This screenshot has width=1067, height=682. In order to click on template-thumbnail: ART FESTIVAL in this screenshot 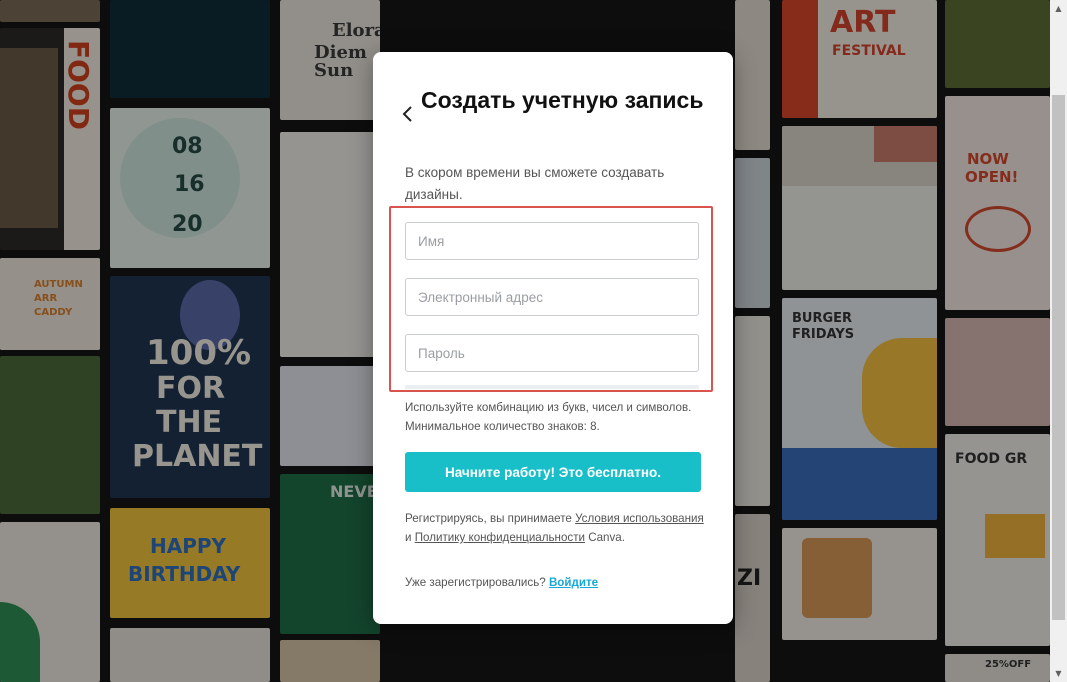, I will do `click(859, 59)`.